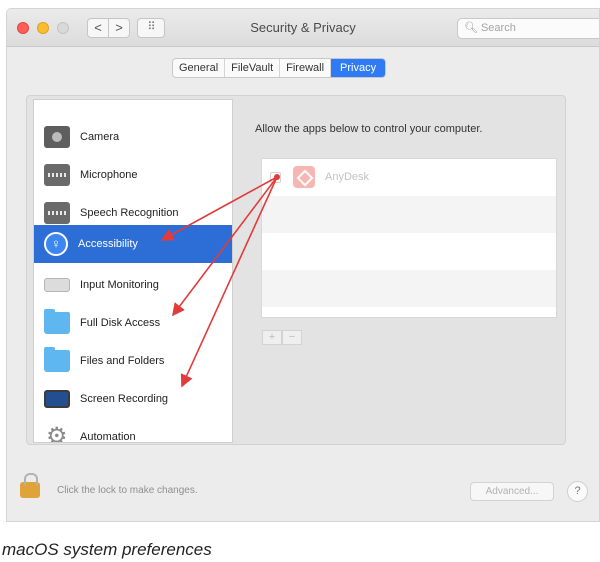  Describe the element at coordinates (57, 137) in the screenshot. I see `camera-icon` at that location.